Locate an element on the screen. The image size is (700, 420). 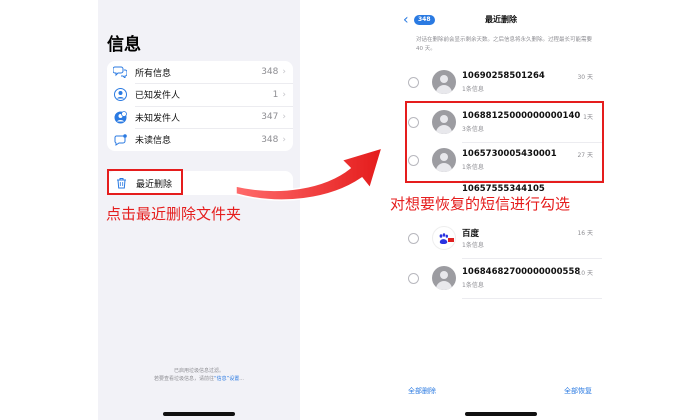
filter-all-messages: 所有信息 348 › is located at coordinates (200, 72).